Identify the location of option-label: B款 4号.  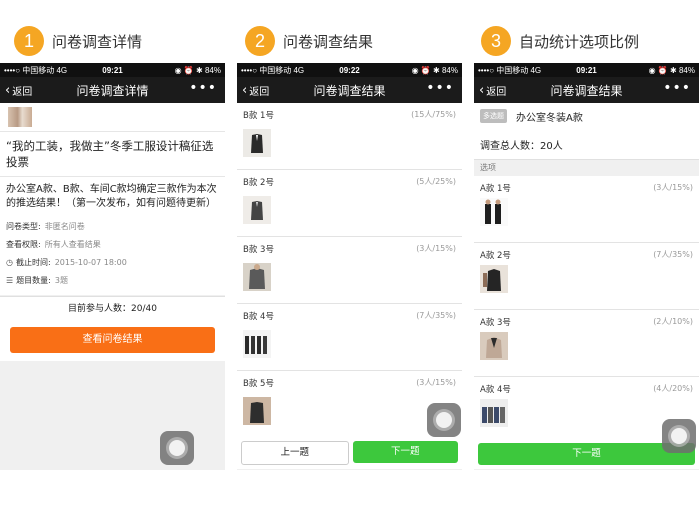
(258, 317).